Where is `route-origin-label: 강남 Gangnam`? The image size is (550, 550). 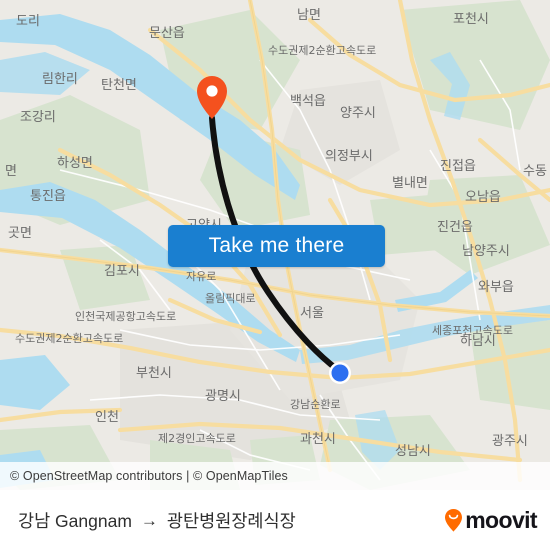
route-origin-label: 강남 Gangnam is located at coordinates (75, 520).